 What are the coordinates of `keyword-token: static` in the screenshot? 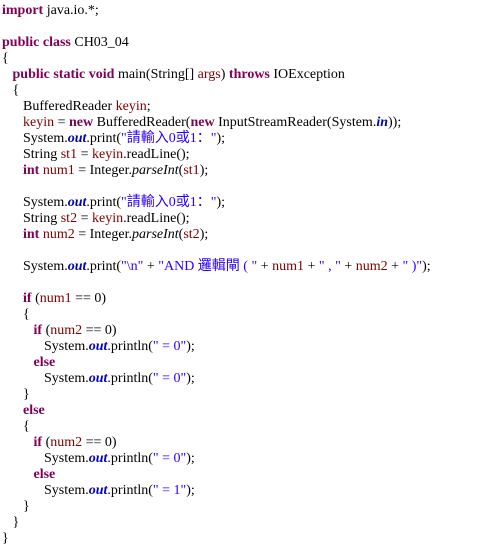 It's located at (69, 74).